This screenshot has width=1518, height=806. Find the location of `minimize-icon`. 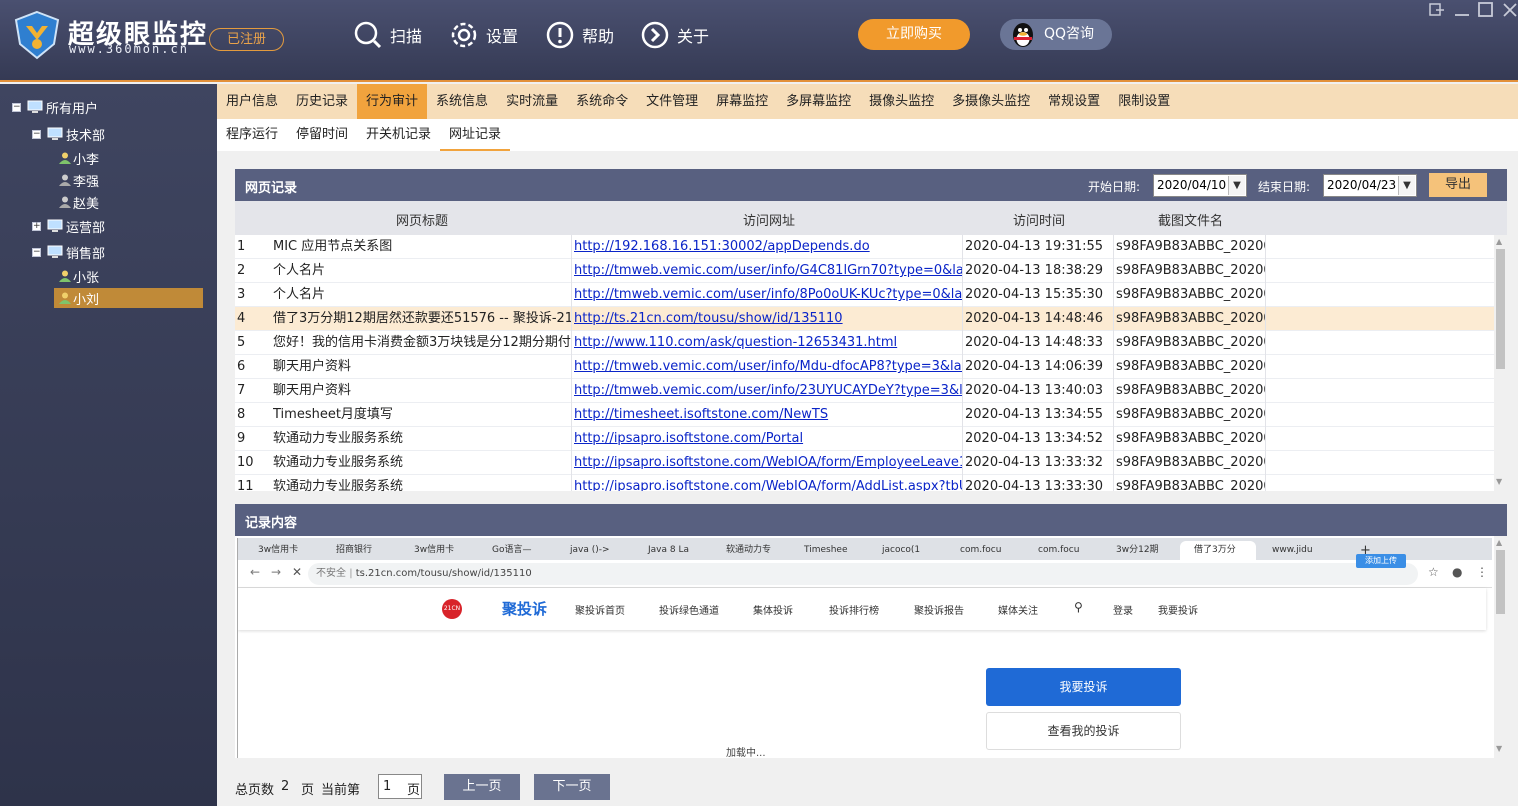

minimize-icon is located at coordinates (1462, 10).